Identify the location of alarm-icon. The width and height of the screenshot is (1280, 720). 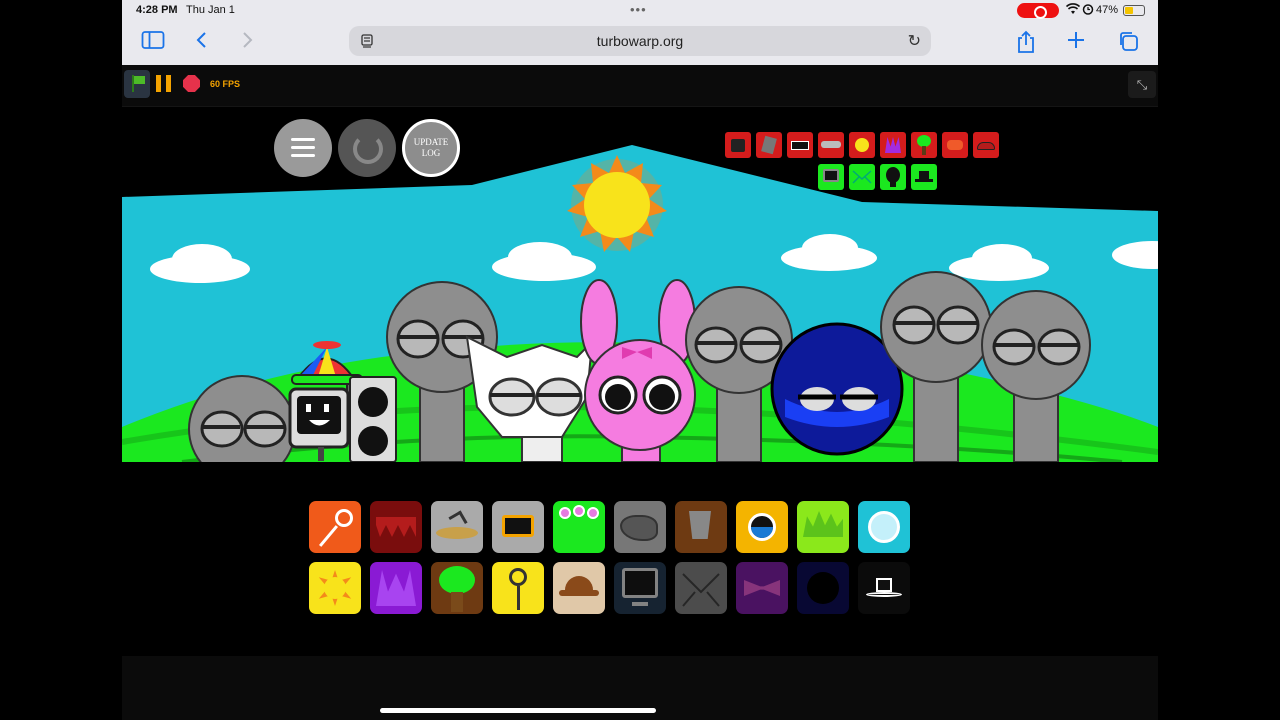
(1088, 10).